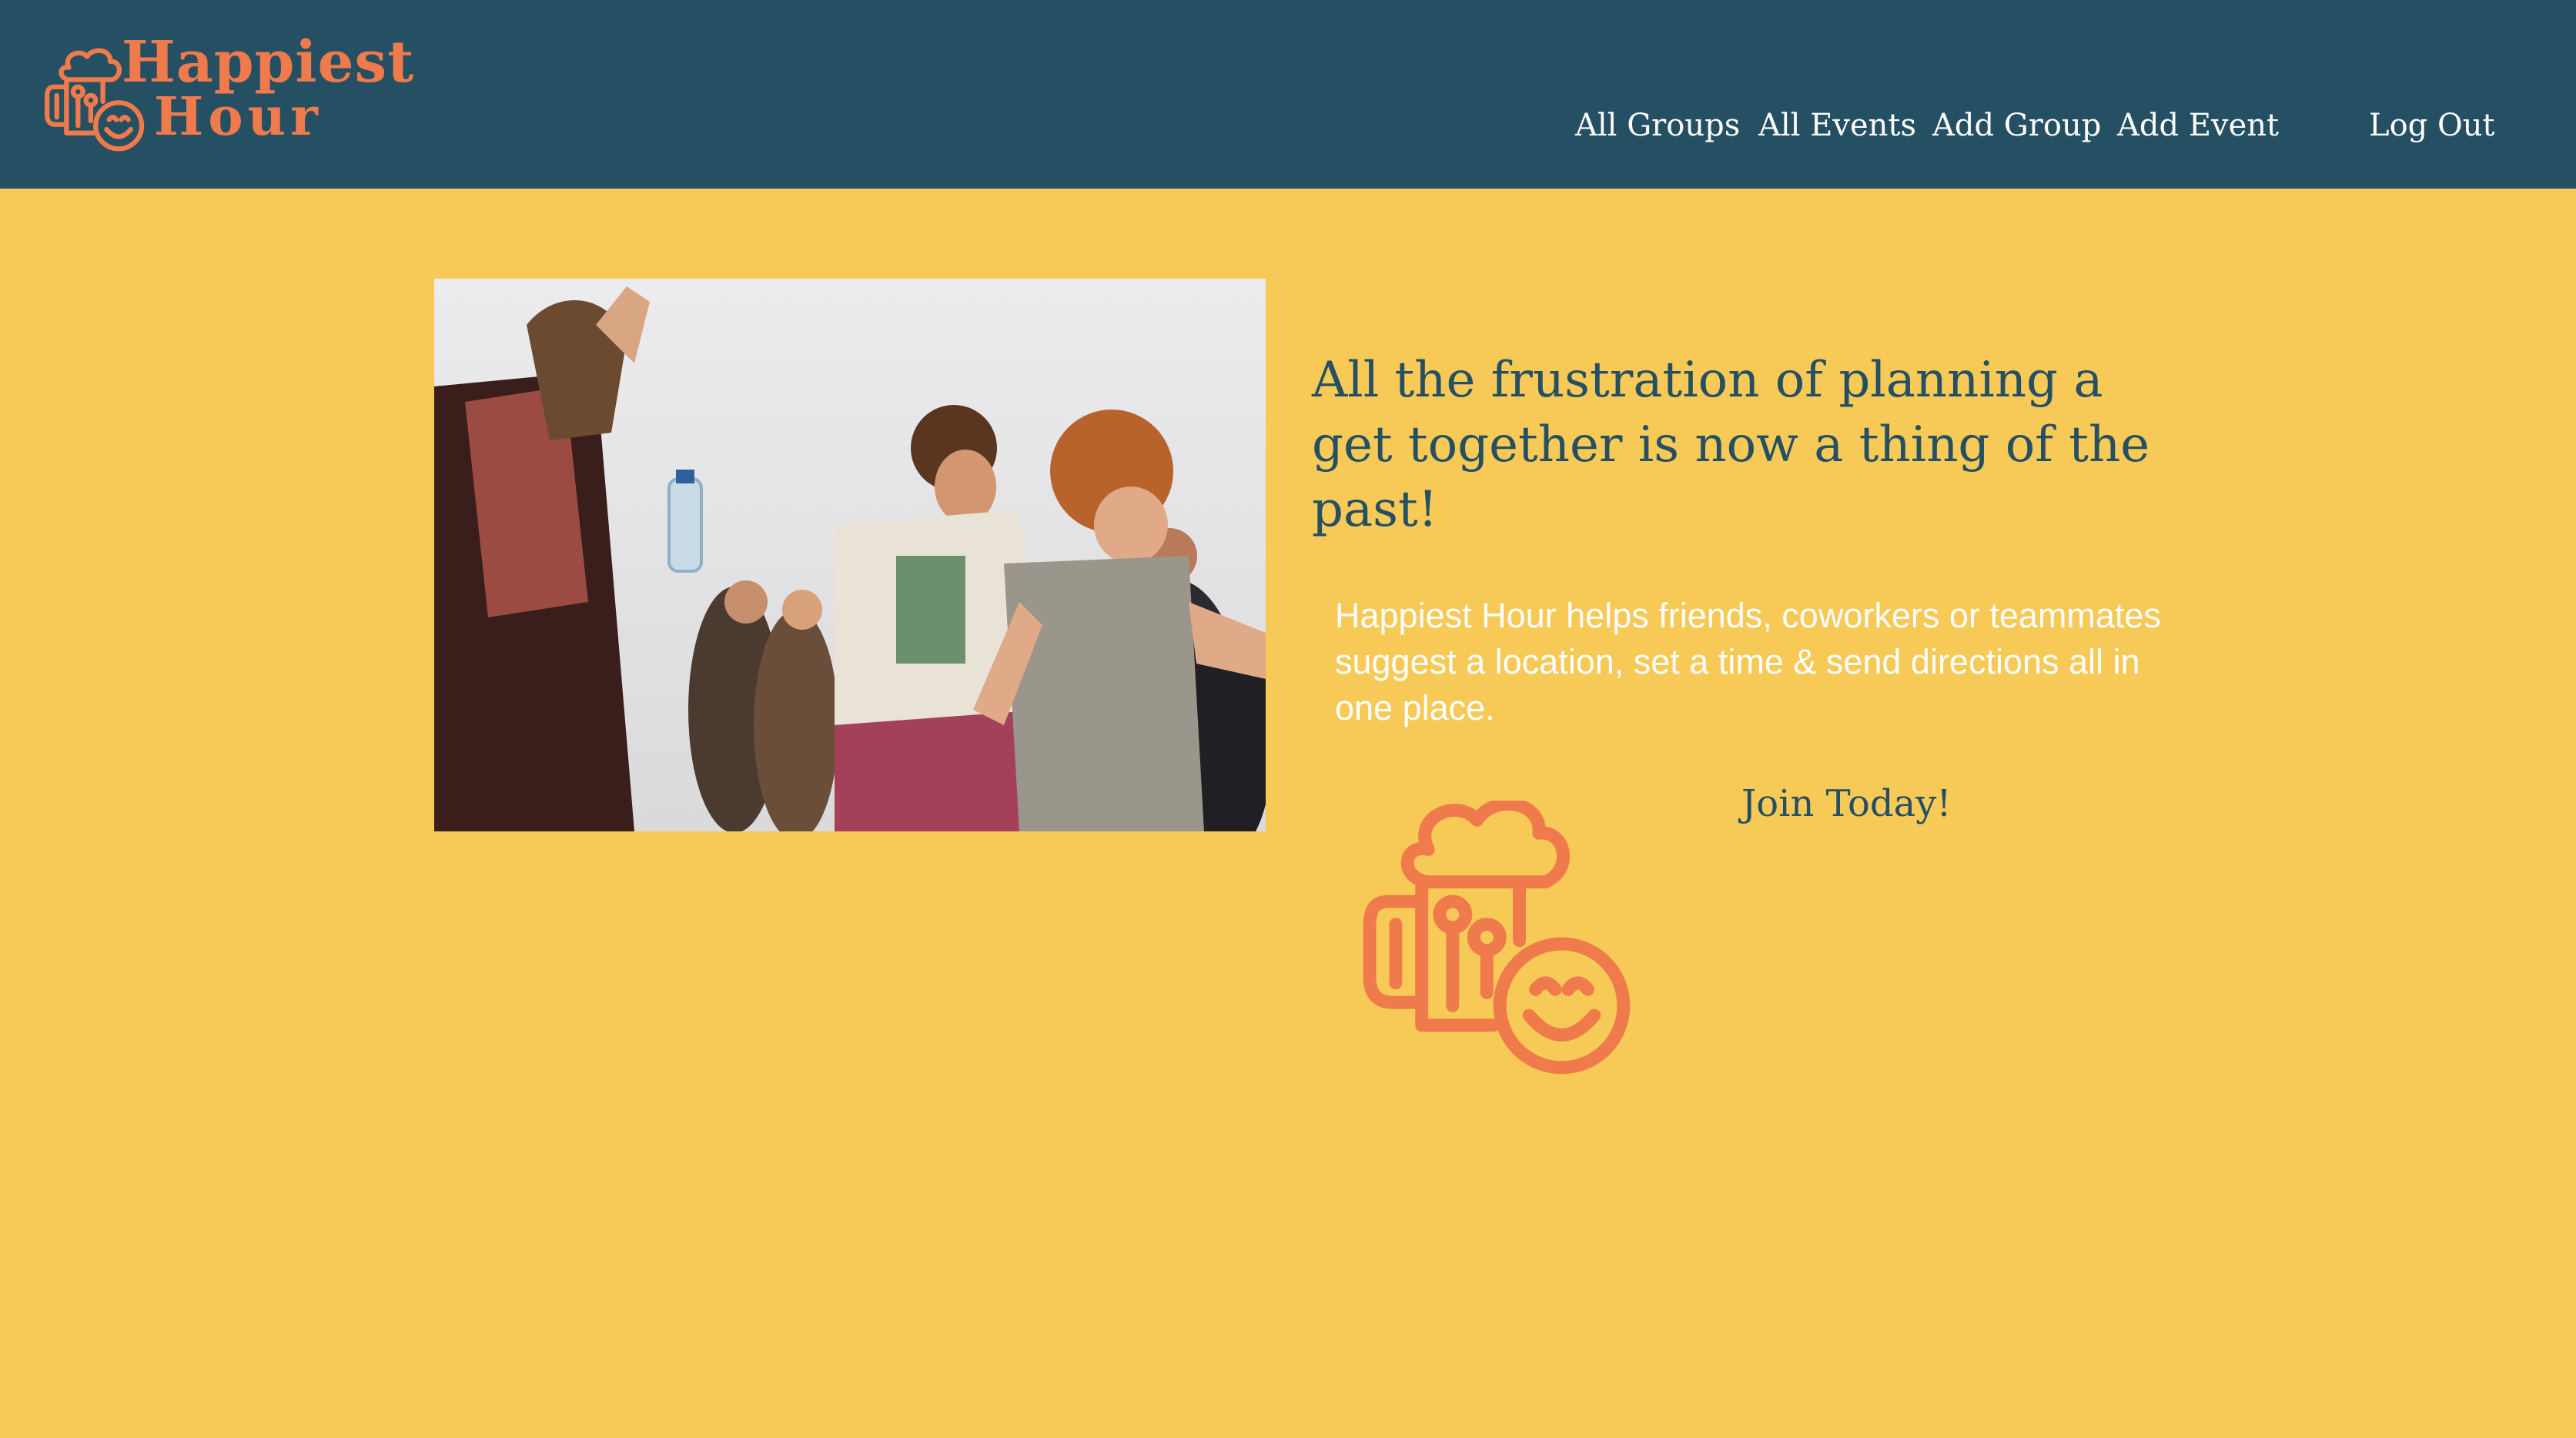  I want to click on join-today-link: Join Today!, so click(1847, 804).